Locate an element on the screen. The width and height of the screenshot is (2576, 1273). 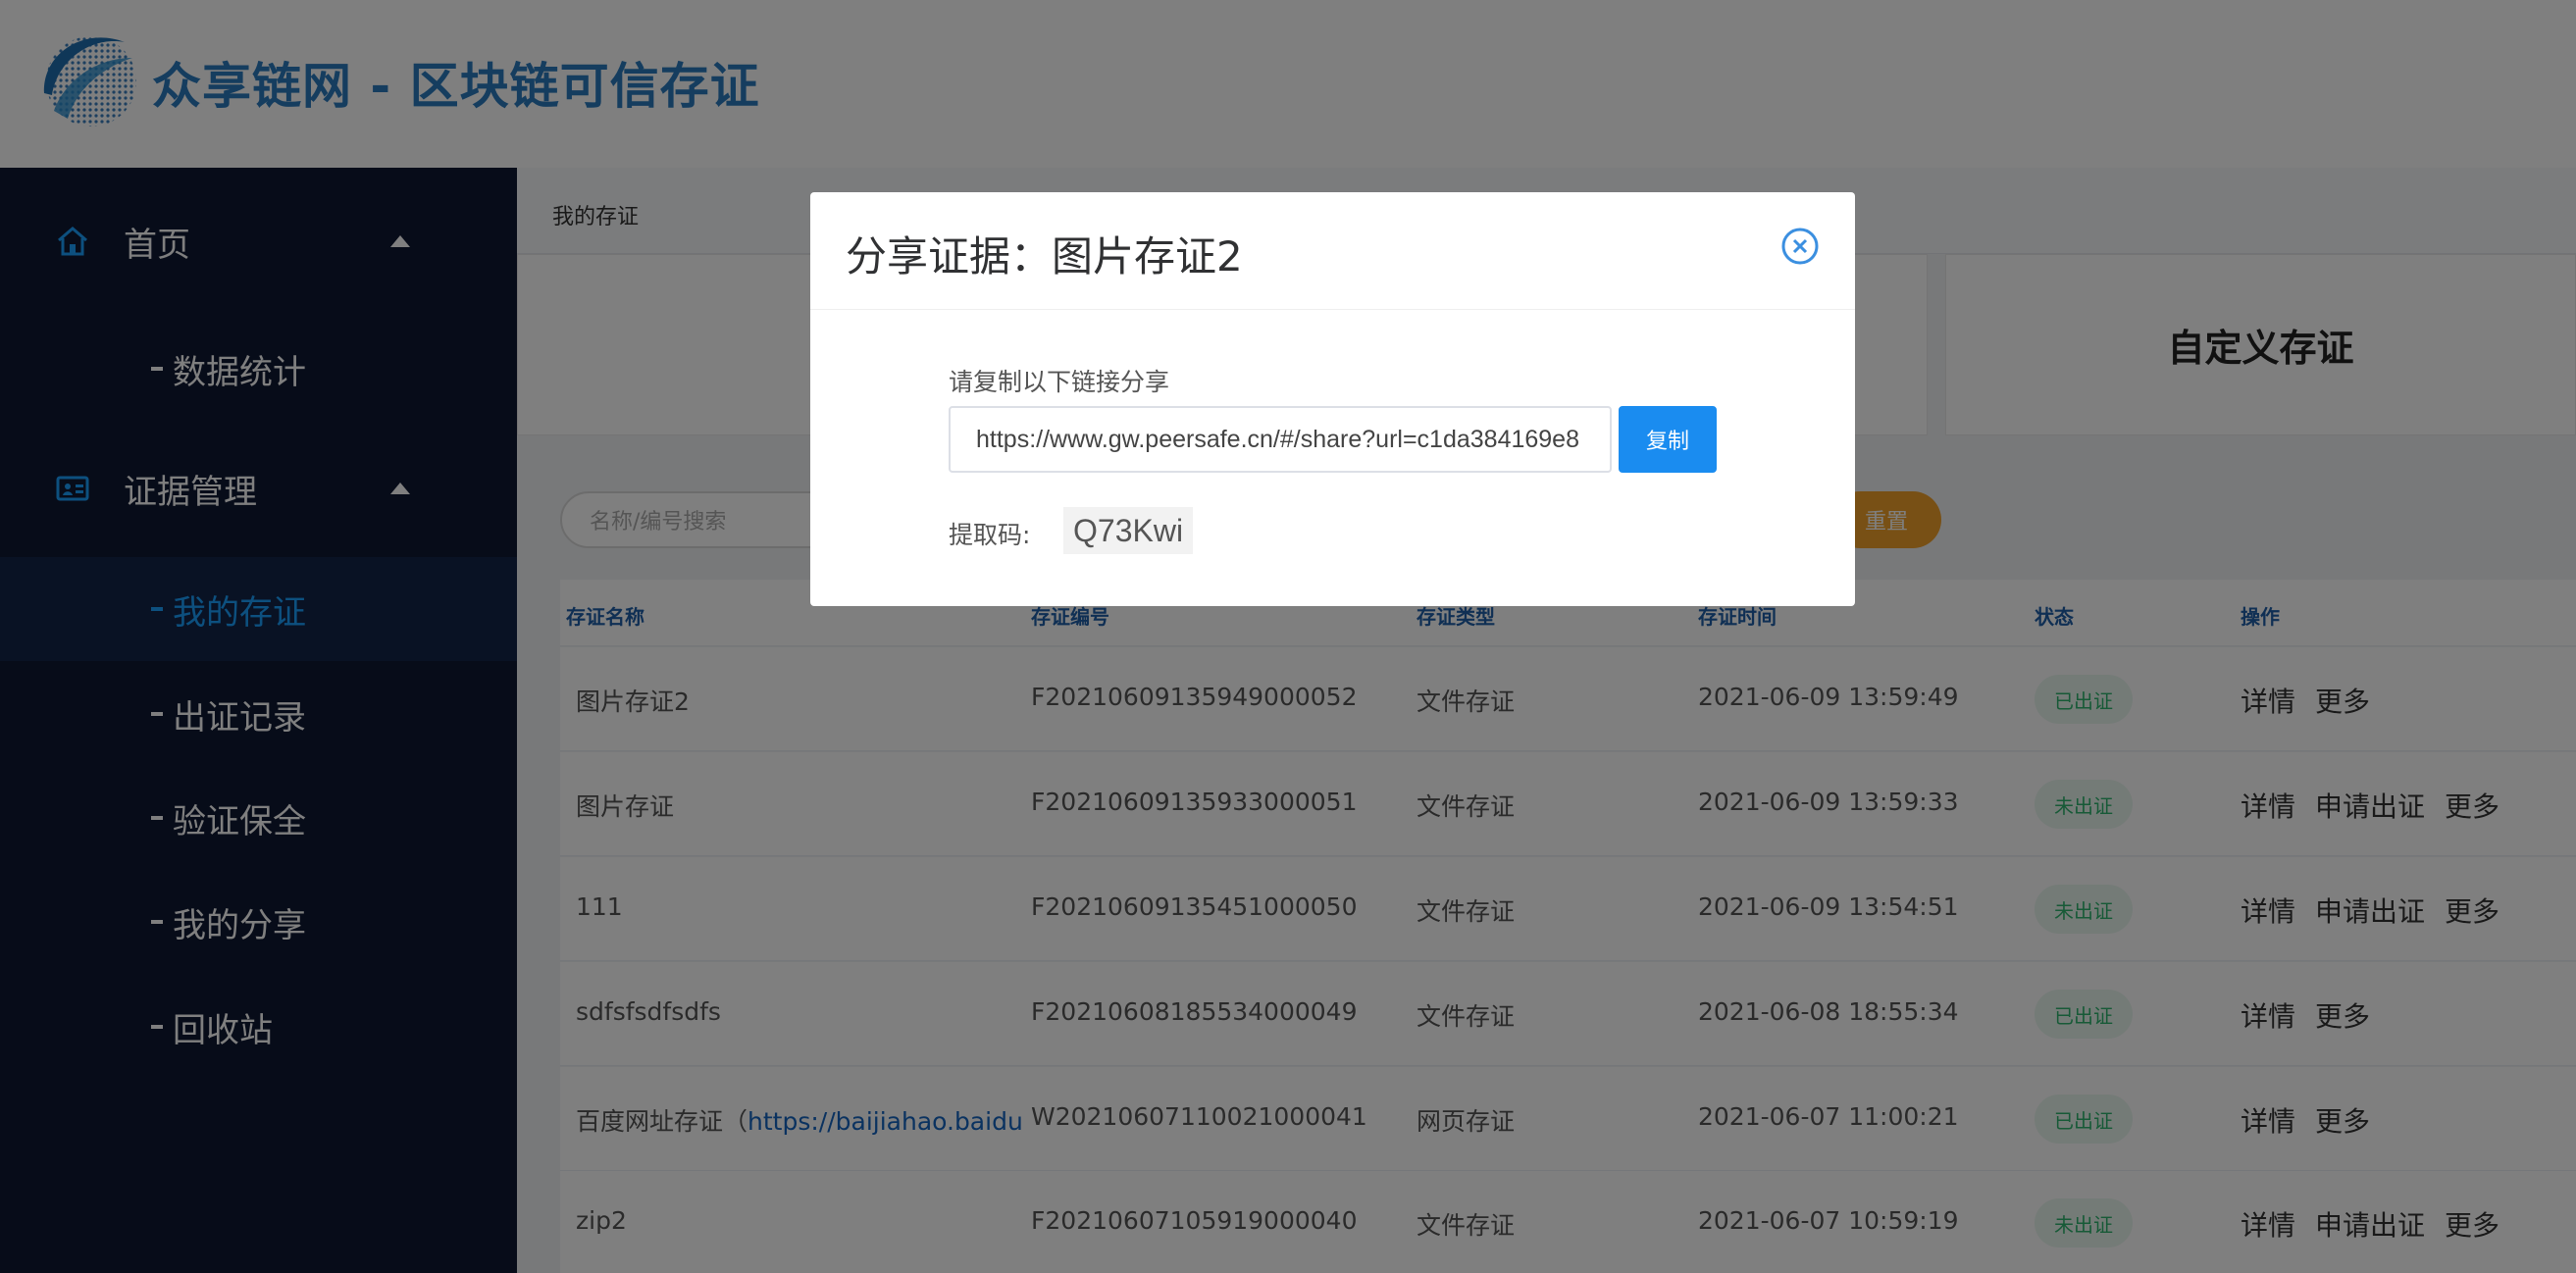
dialog-title: 分享证据：图片存证2 is located at coordinates (1044, 256).